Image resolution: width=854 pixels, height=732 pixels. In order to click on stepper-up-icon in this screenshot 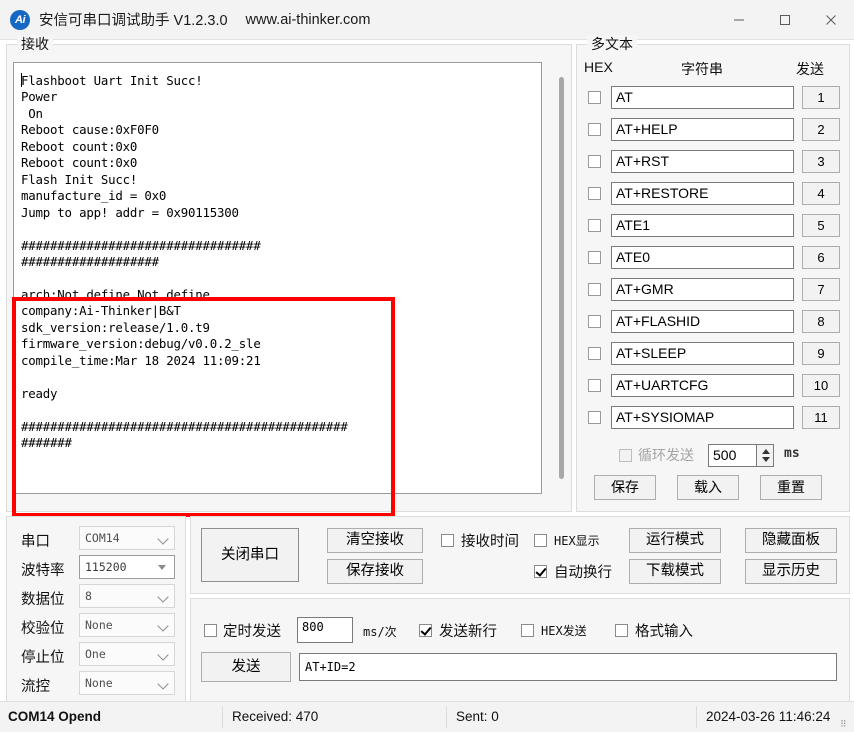, I will do `click(766, 451)`.